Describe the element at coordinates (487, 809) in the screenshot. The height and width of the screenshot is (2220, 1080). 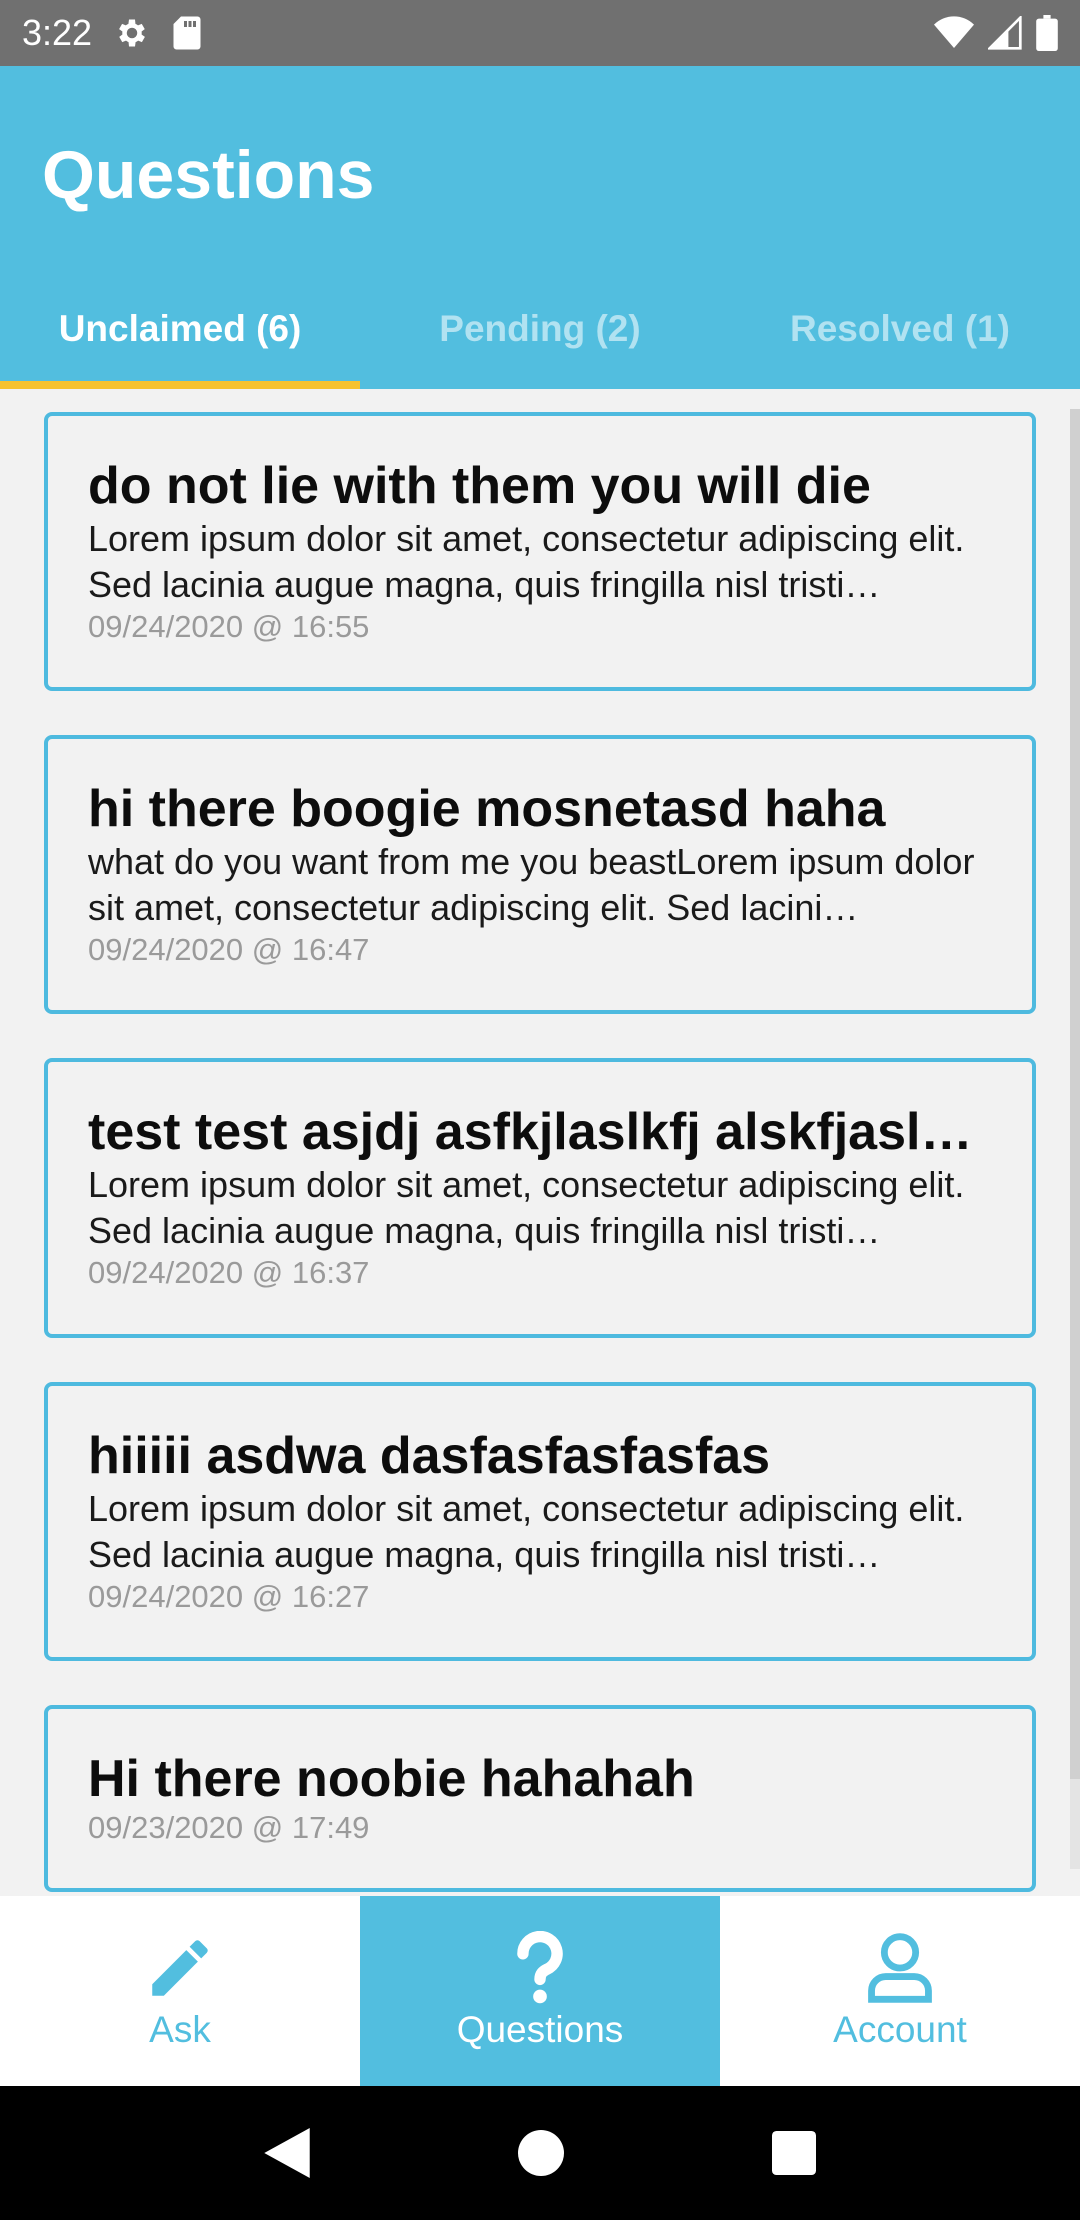
I see `question-title: hi there boogie mosnetasd haha` at that location.